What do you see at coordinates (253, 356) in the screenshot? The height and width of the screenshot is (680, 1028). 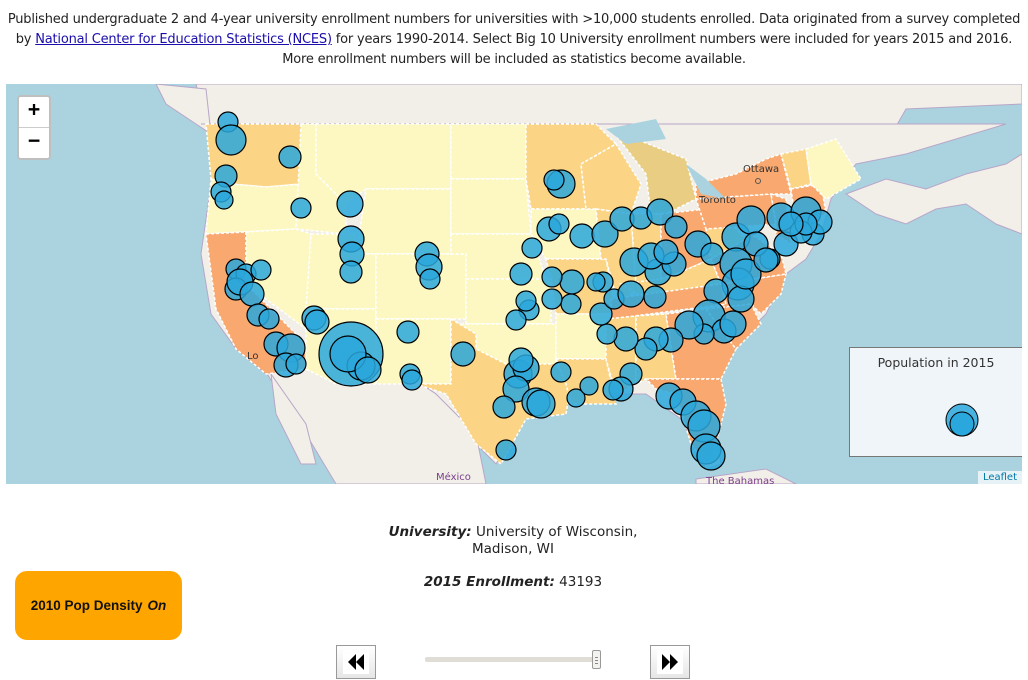 I see `label-los-angeles: Lo` at bounding box center [253, 356].